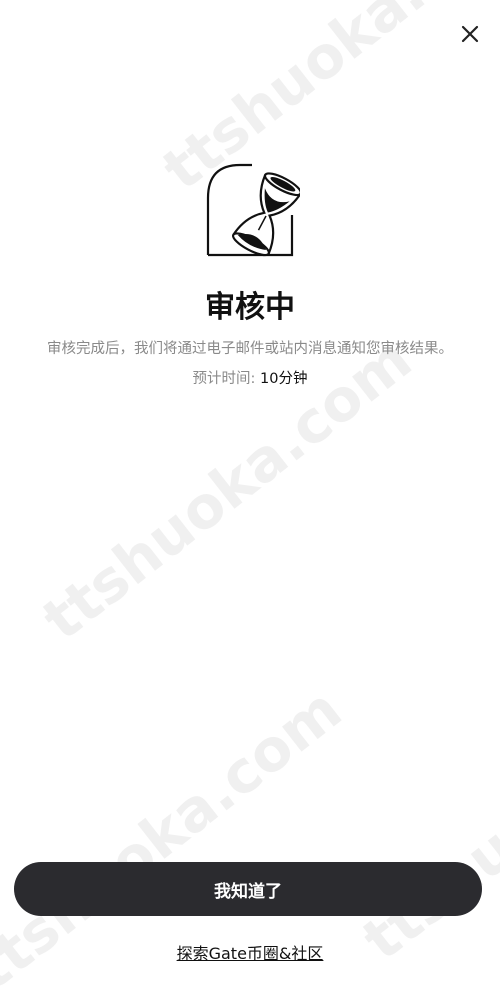 The width and height of the screenshot is (500, 1004). I want to click on page-title: 审核中, so click(250, 307).